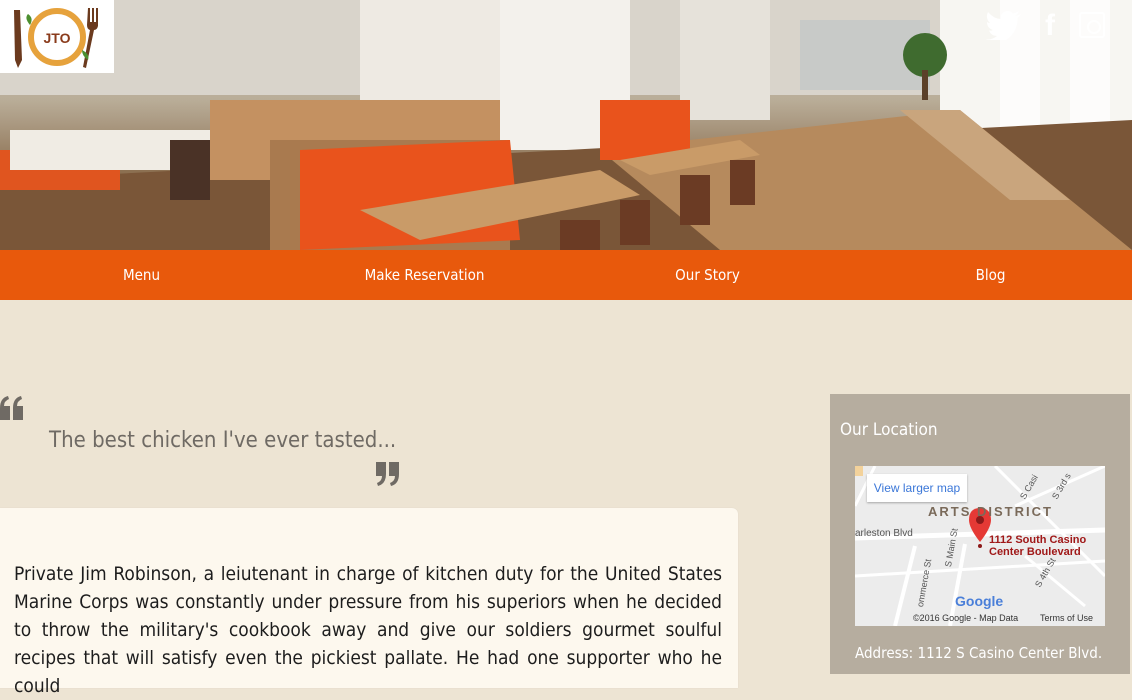  What do you see at coordinates (1092, 25) in the screenshot?
I see `instagram-icon` at bounding box center [1092, 25].